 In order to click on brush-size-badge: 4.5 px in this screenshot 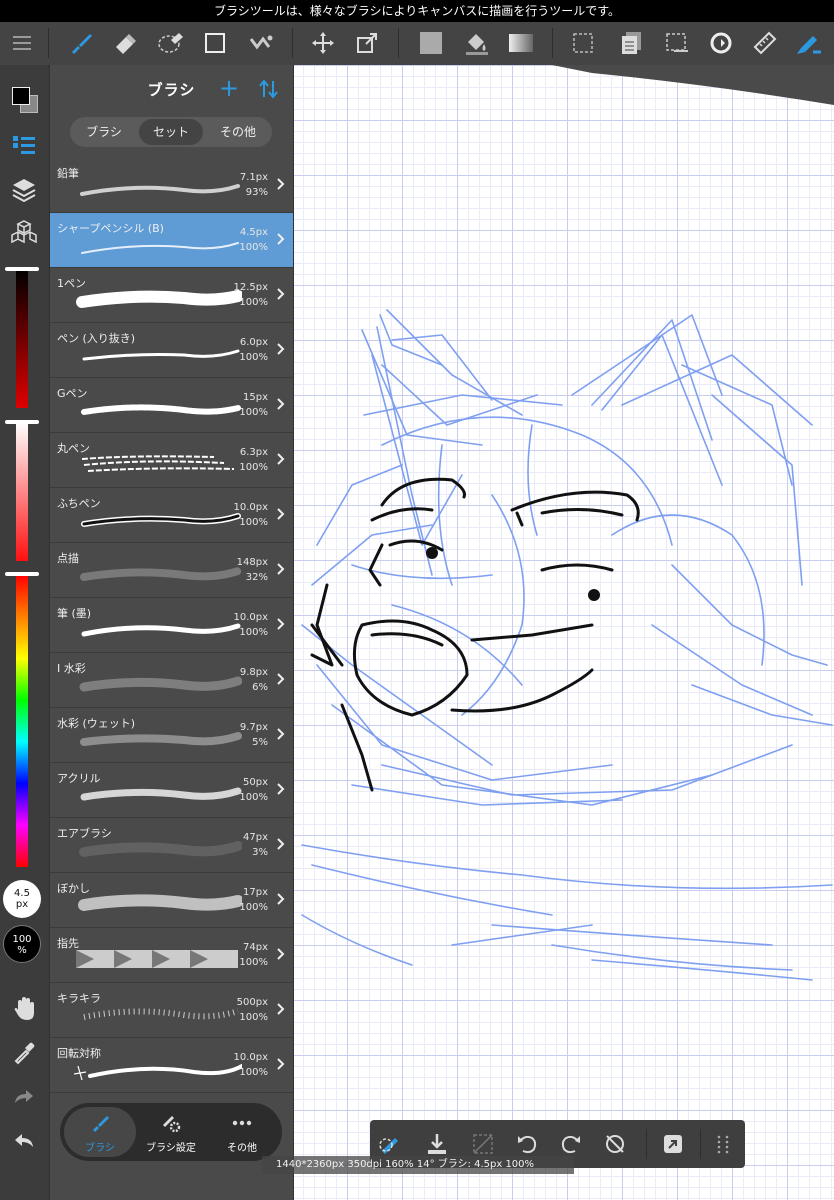, I will do `click(22, 899)`.